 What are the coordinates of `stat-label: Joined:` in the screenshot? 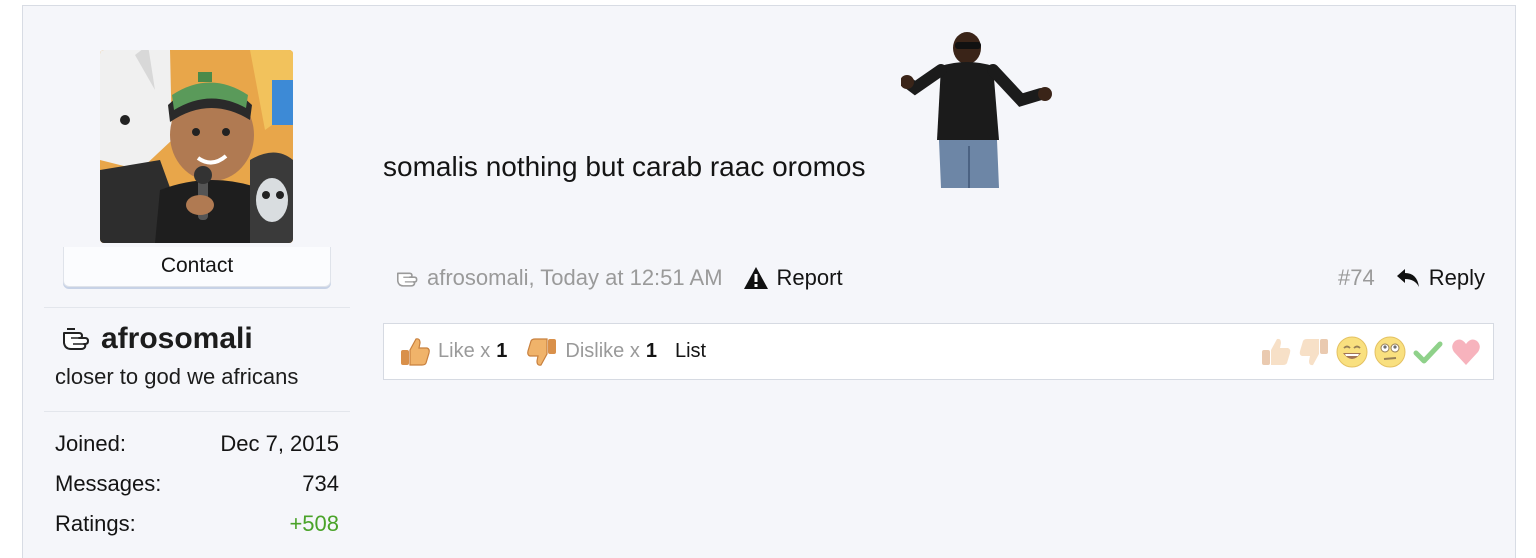 It's located at (90, 443).